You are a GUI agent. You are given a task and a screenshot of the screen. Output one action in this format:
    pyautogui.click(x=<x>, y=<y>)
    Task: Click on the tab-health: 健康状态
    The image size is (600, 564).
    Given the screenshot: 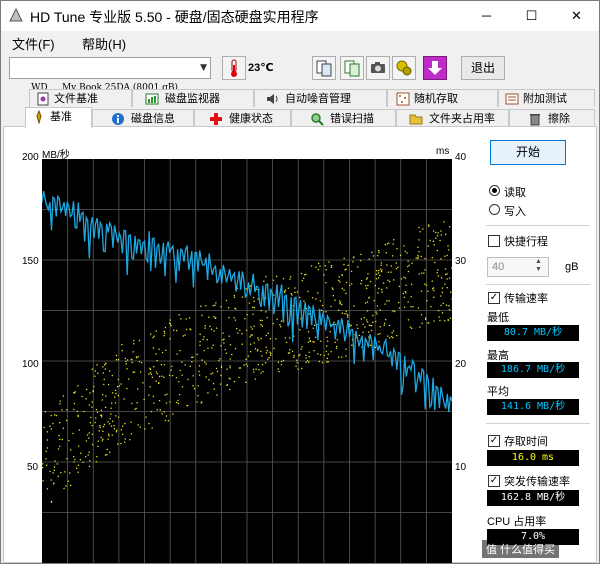 What is the action you would take?
    pyautogui.click(x=242, y=118)
    